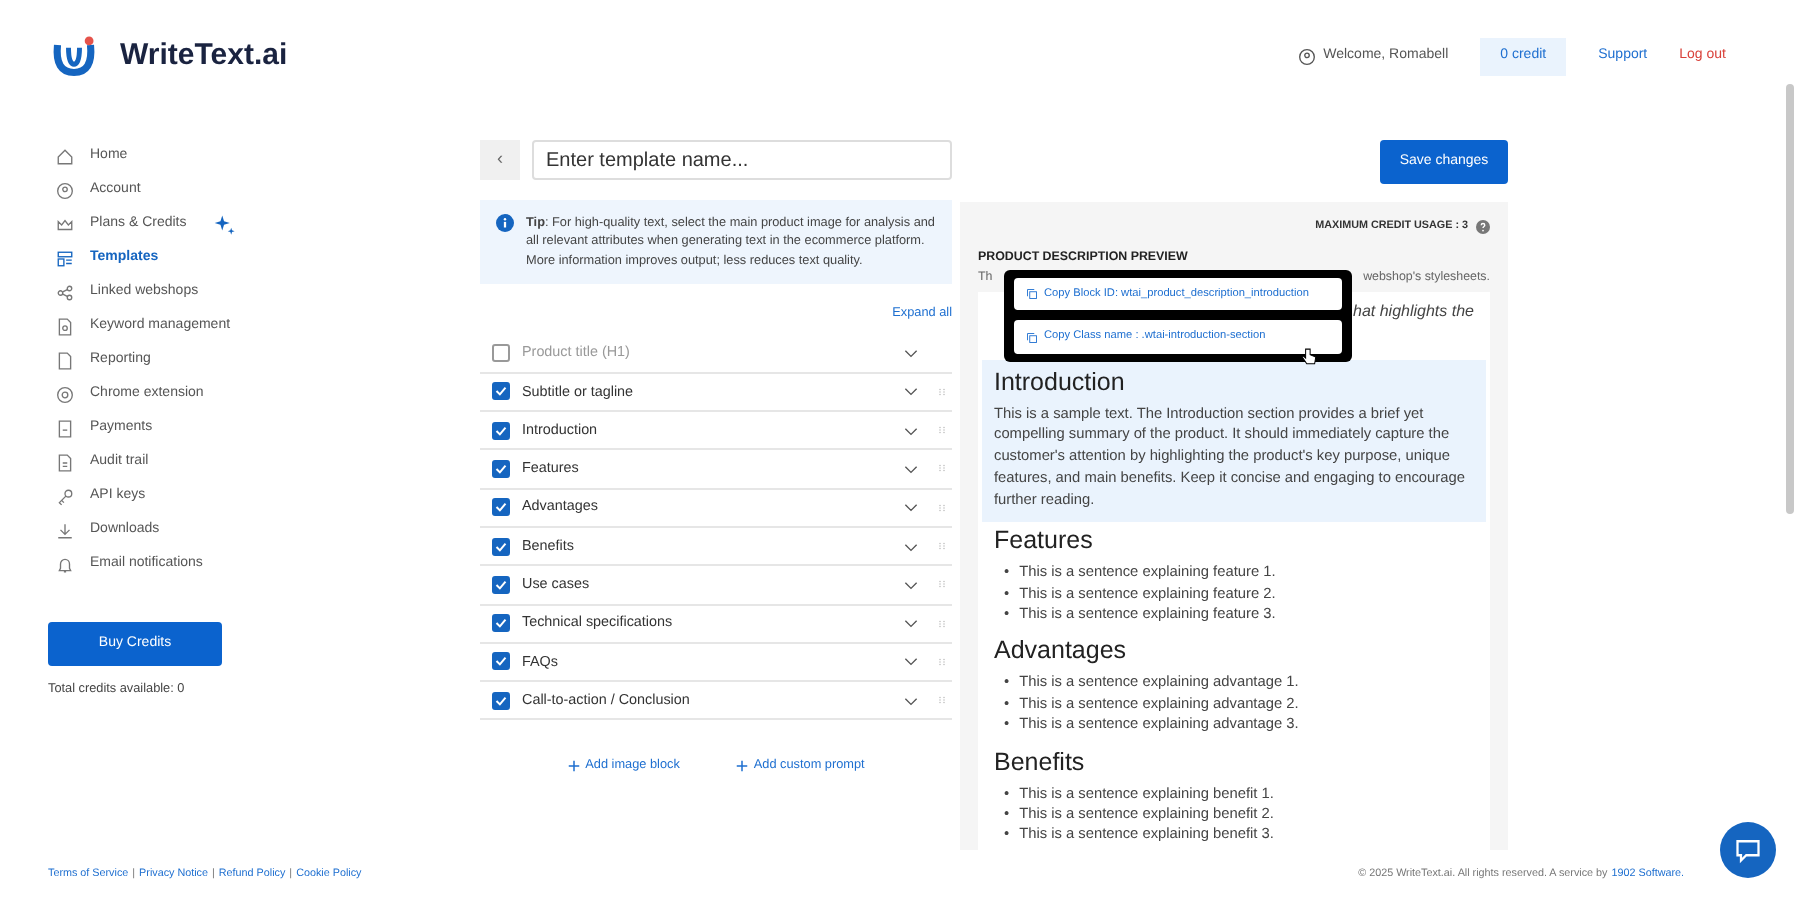 This screenshot has width=1800, height=898. Describe the element at coordinates (65, 463) in the screenshot. I see `file-icon` at that location.